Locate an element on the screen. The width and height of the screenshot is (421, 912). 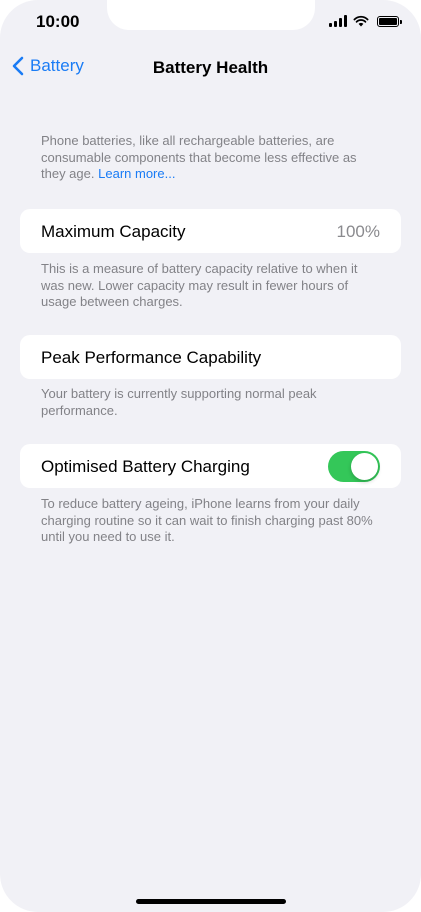
peak-performance-label: Peak Performance Capability is located at coordinates (151, 357).